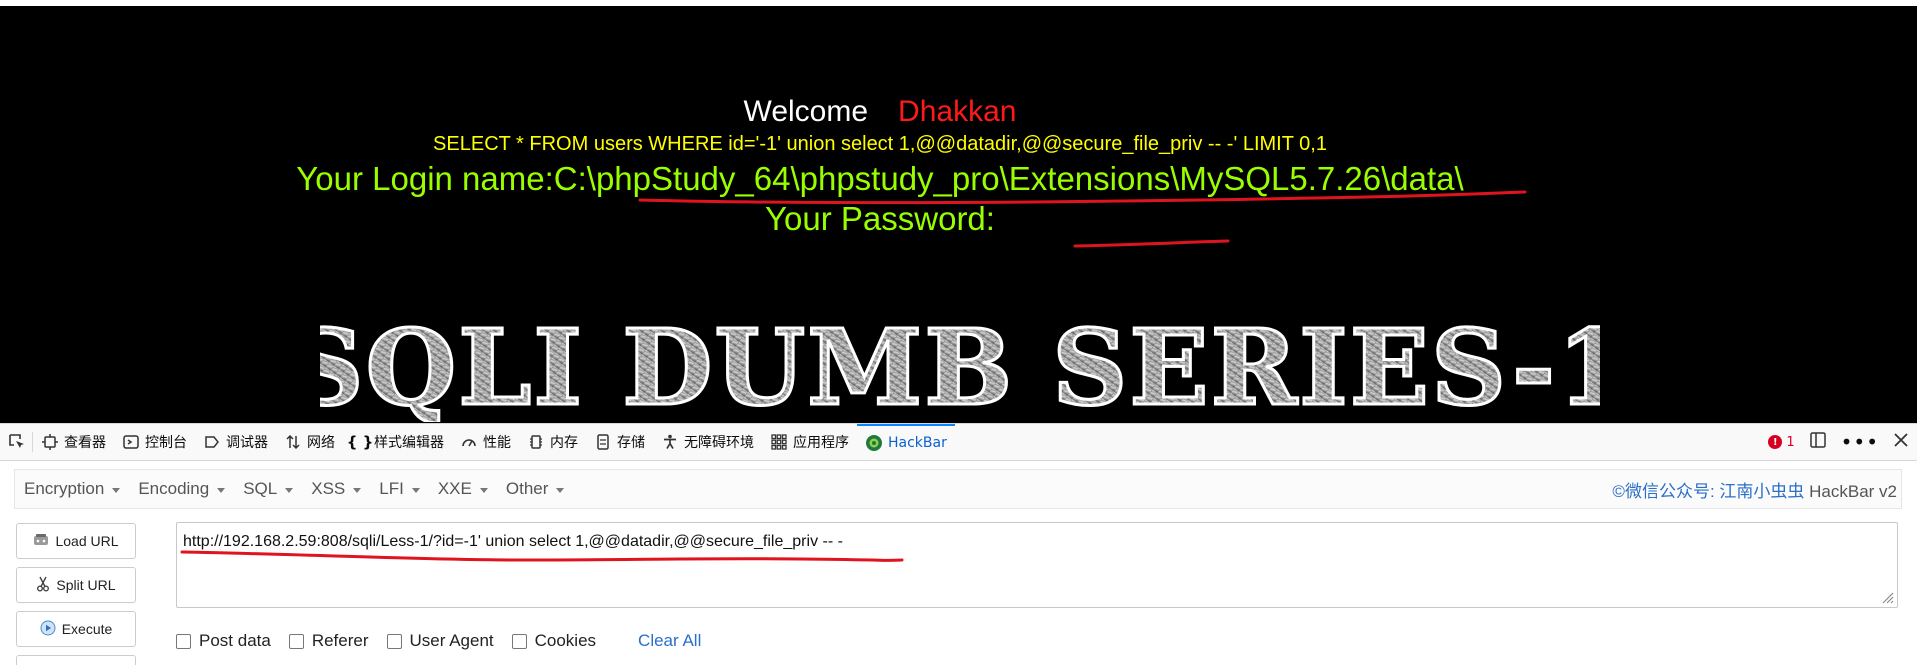 This screenshot has height=665, width=1917. I want to click on hackbar-icon, so click(874, 443).